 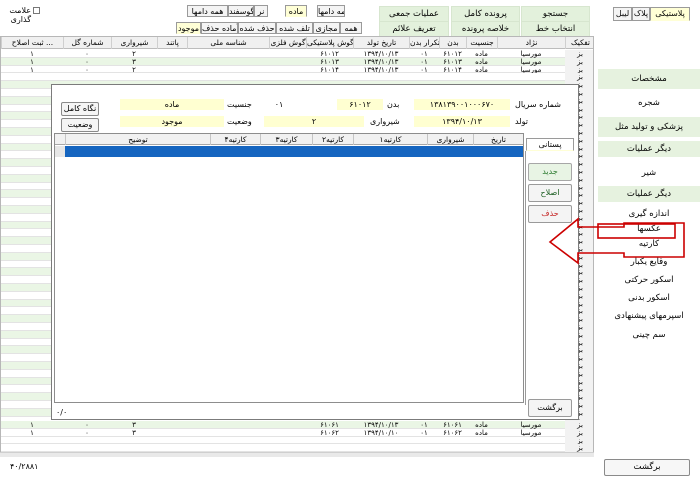 What do you see at coordinates (485, 14) in the screenshot?
I see `full-file-button: پرونده کامل` at bounding box center [485, 14].